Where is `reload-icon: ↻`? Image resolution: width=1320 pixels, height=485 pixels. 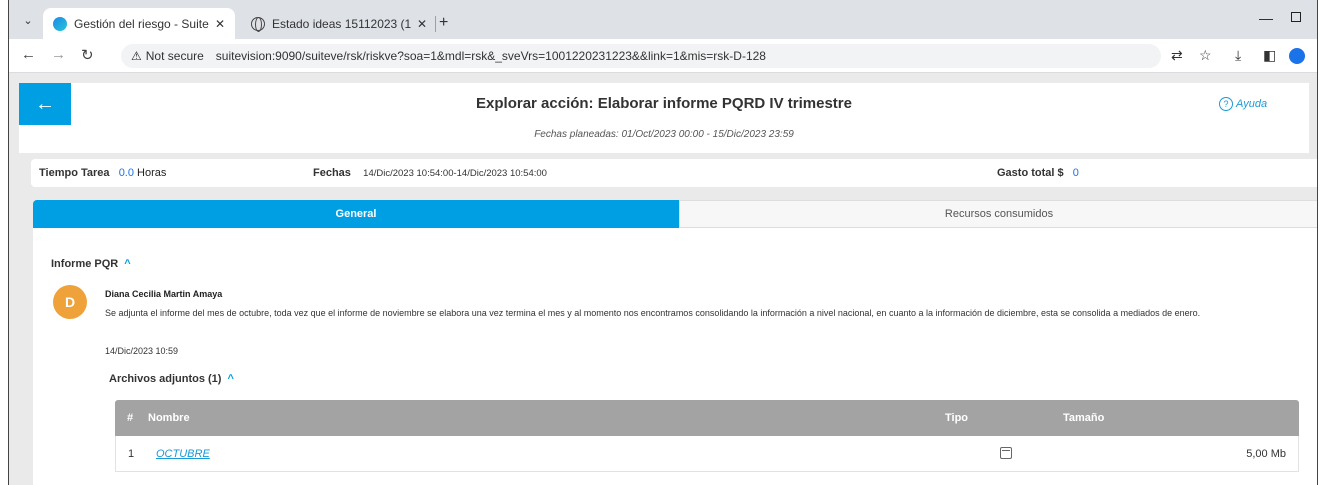
reload-icon: ↻ is located at coordinates (87, 55).